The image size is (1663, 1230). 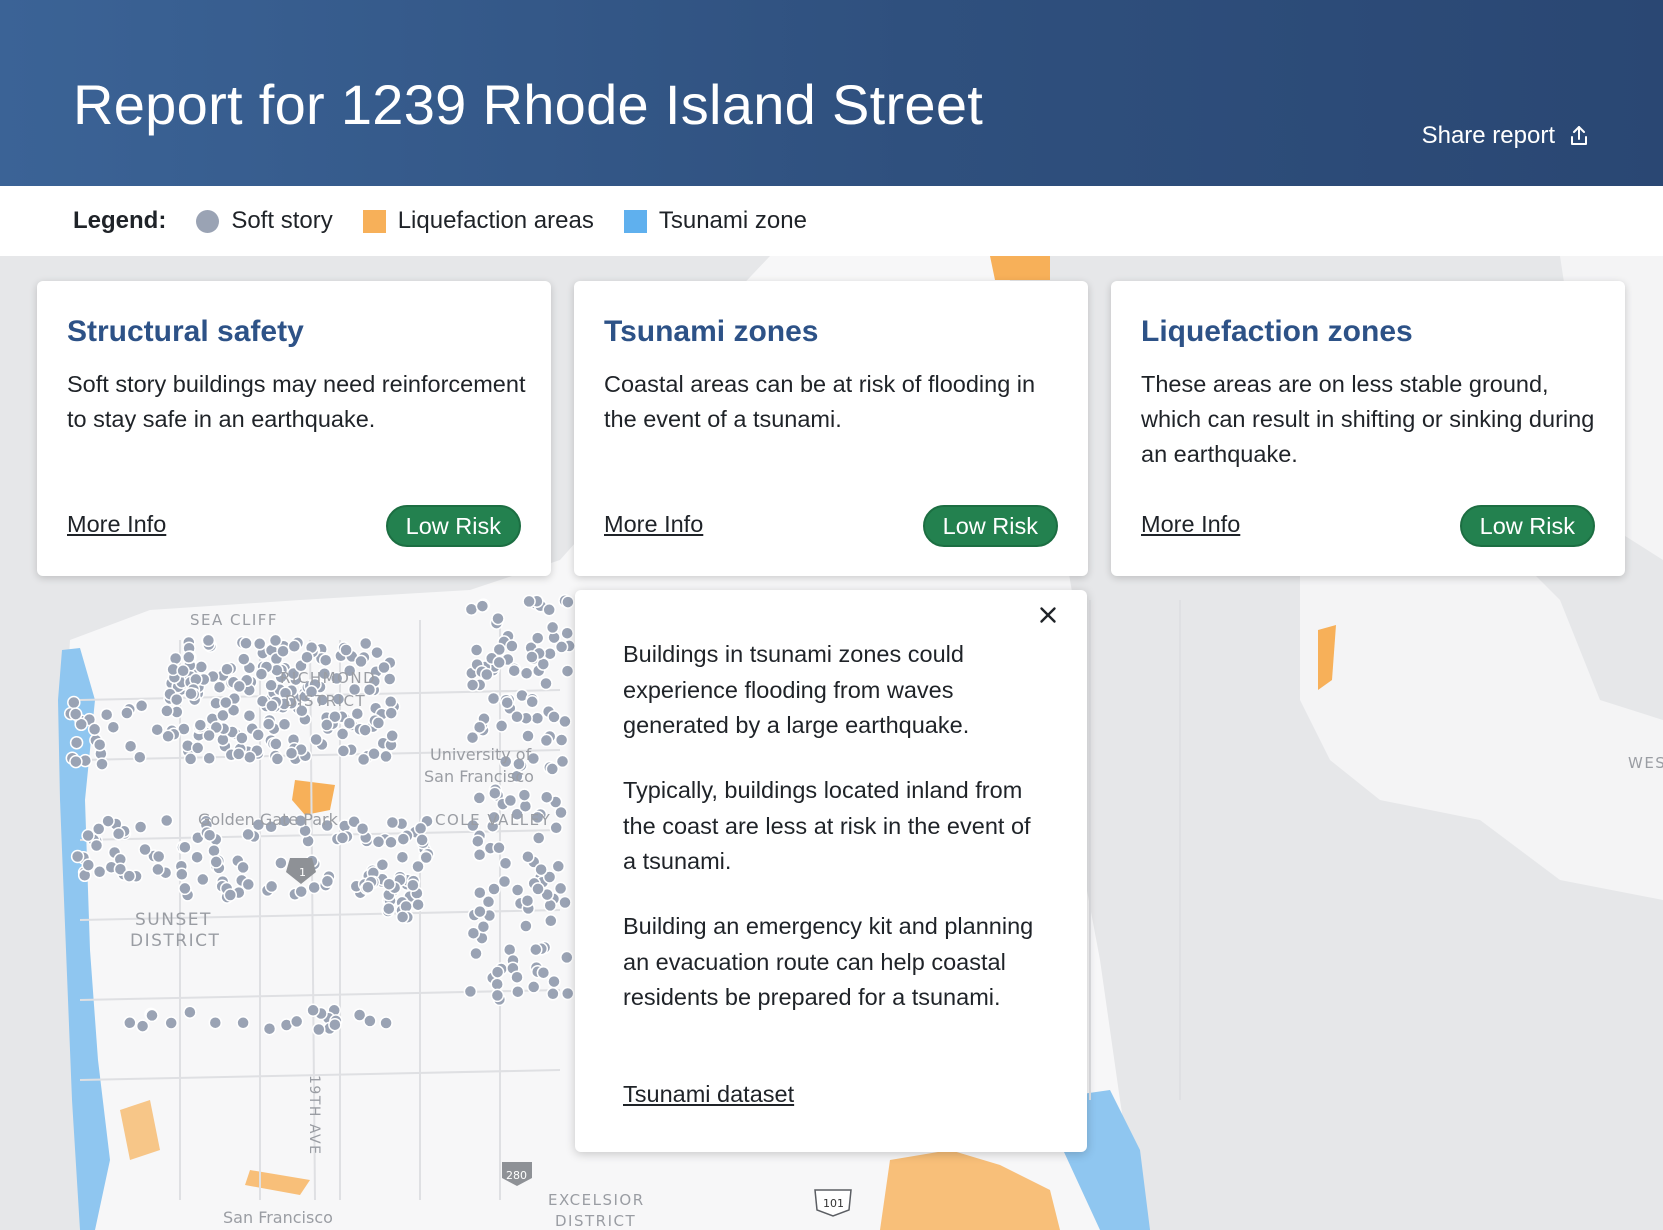 I want to click on tsunami-dataset-link: Tsunami dataset, so click(x=708, y=1094).